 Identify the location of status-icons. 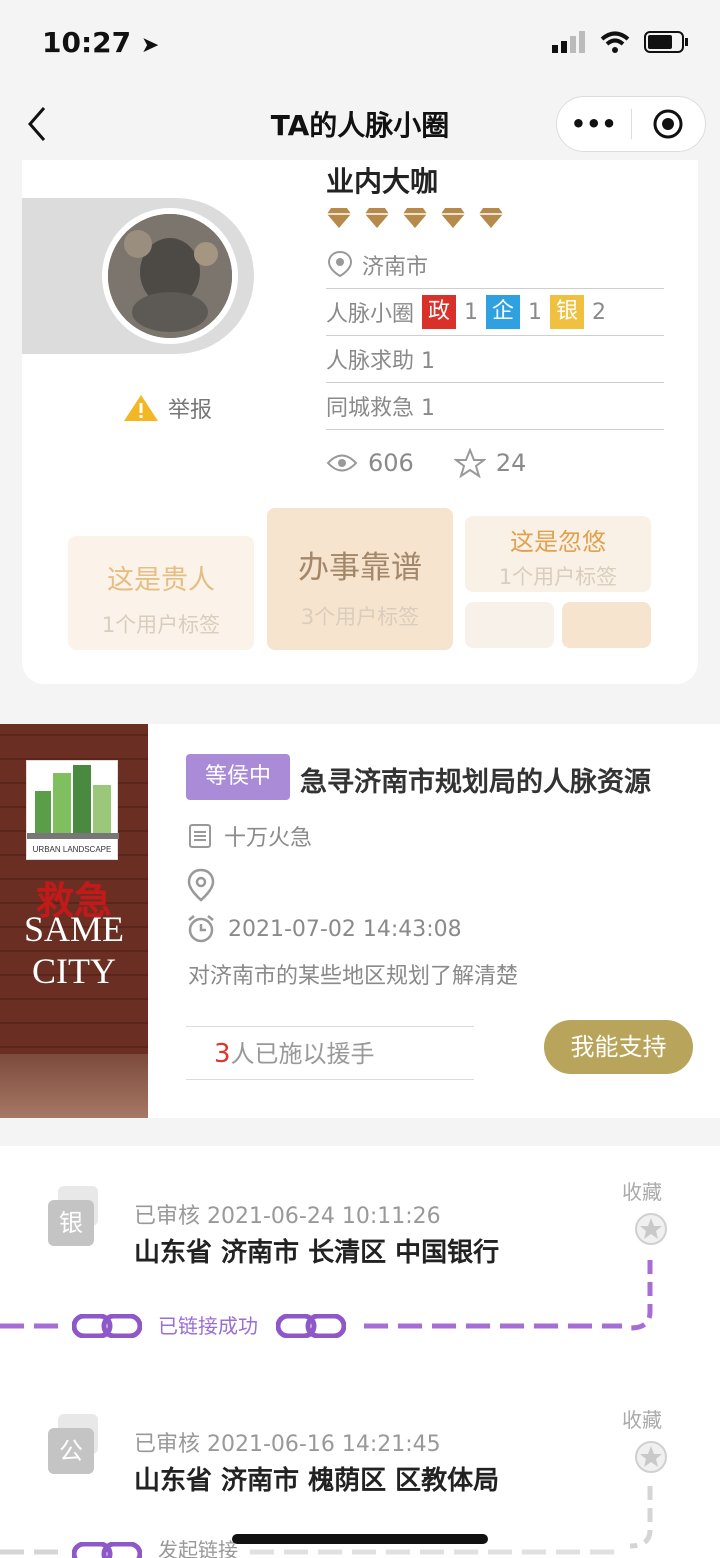
(621, 42).